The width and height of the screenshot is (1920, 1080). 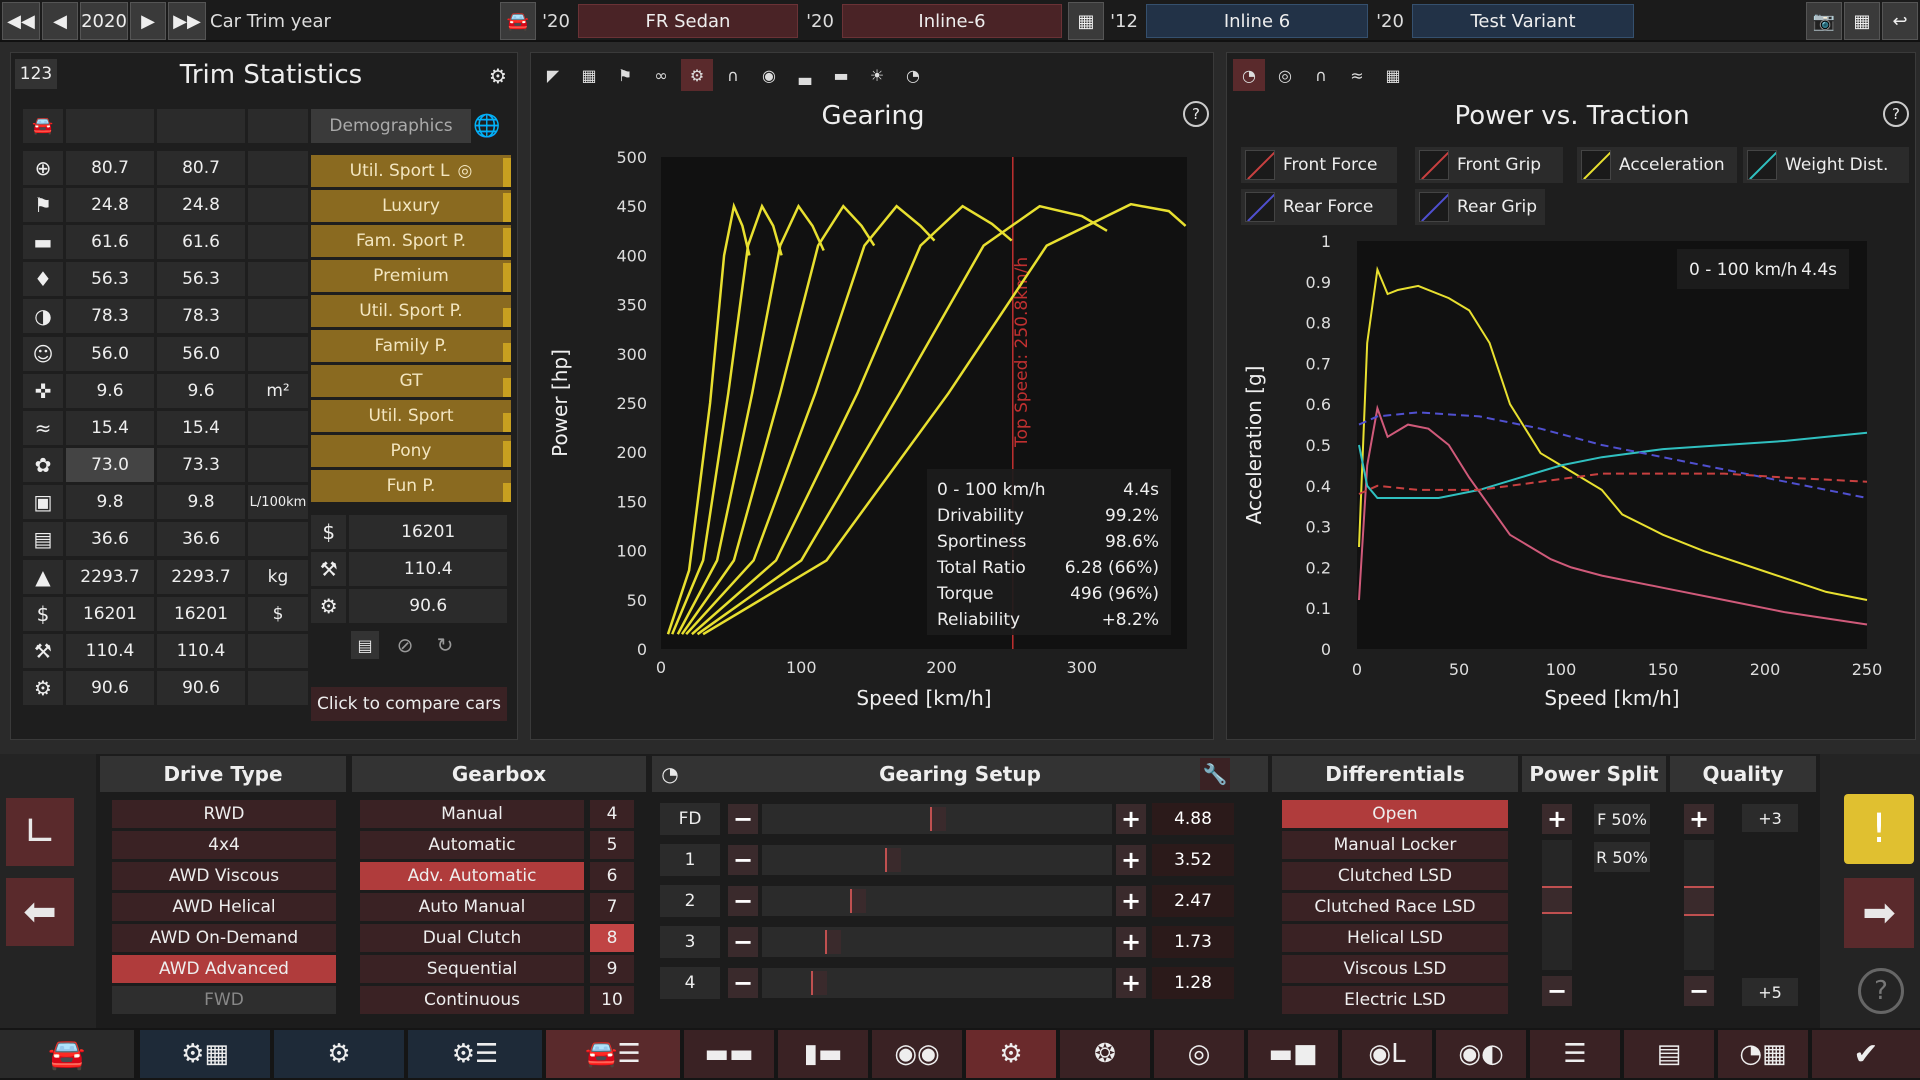 I want to click on back-icon: ↩, so click(x=1900, y=21).